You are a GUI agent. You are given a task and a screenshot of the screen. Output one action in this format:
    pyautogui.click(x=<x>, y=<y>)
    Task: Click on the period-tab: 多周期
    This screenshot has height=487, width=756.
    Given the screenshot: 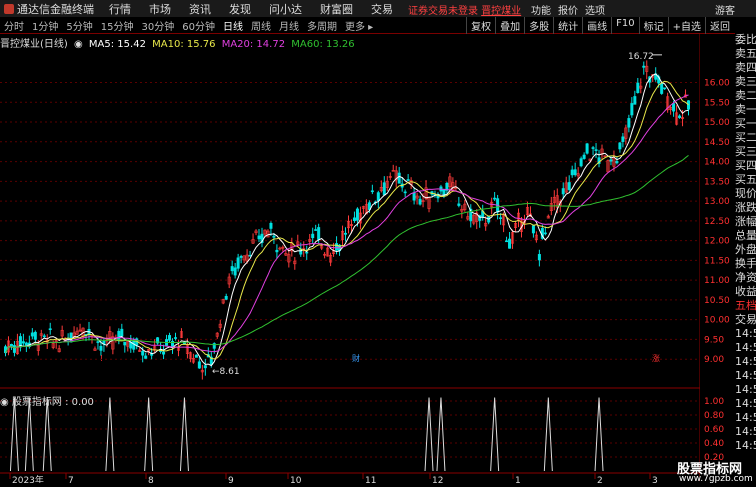 What is the action you would take?
    pyautogui.click(x=322, y=25)
    